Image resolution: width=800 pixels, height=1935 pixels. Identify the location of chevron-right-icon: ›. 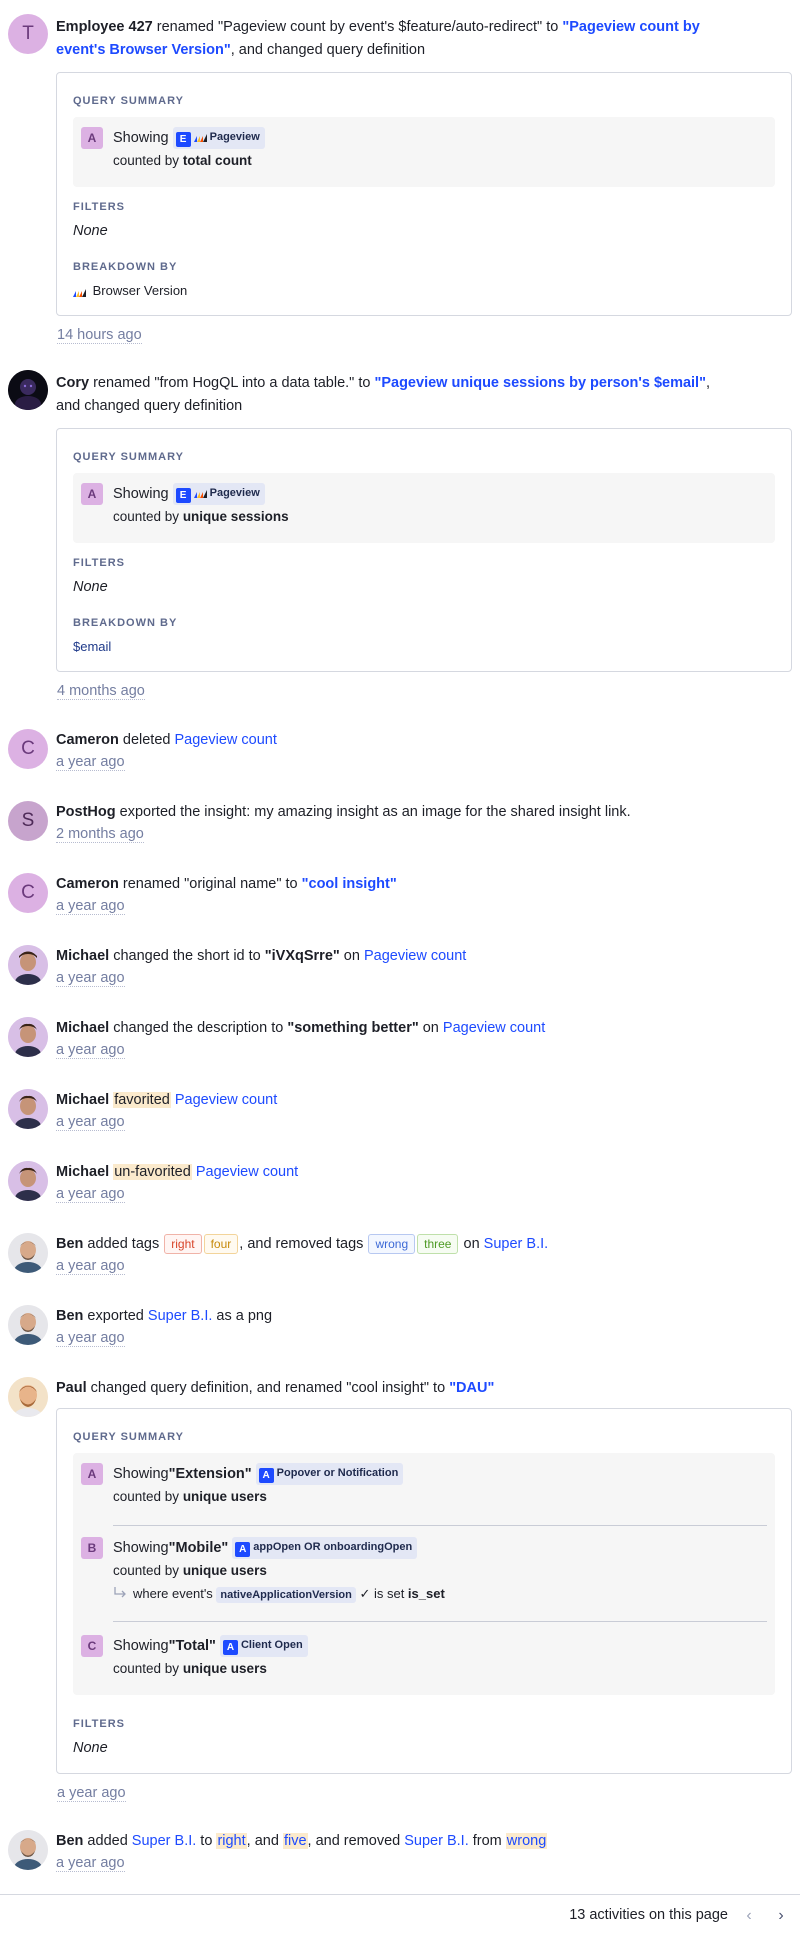
(781, 1915).